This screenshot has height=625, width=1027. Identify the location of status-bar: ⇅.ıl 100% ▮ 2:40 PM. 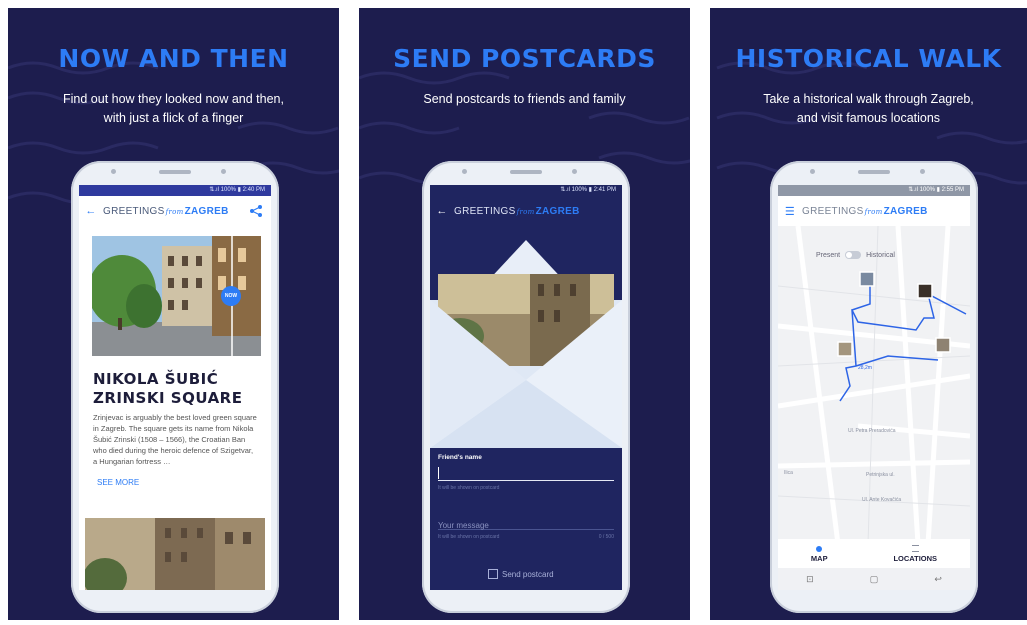
(175, 190).